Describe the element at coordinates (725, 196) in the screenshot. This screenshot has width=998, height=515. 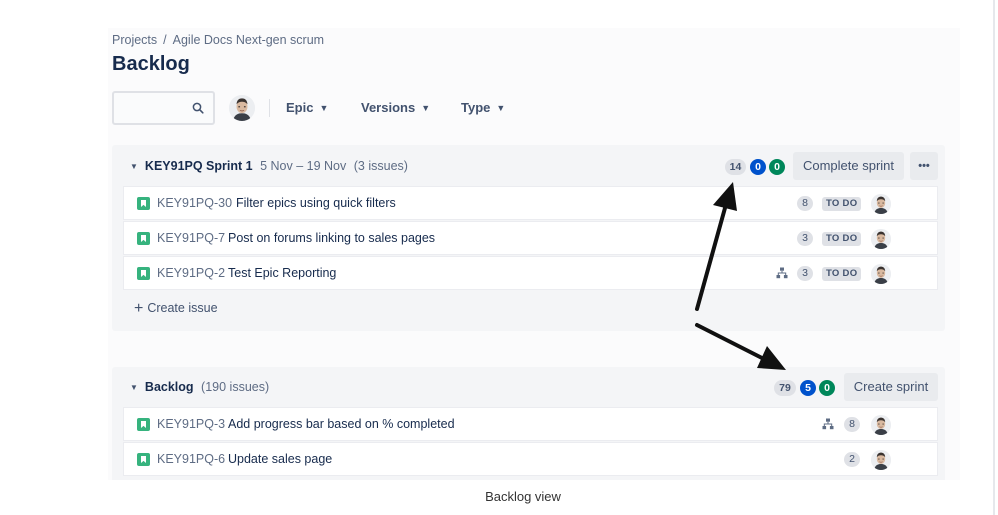
I see `annotation-arrowhead-up` at that location.